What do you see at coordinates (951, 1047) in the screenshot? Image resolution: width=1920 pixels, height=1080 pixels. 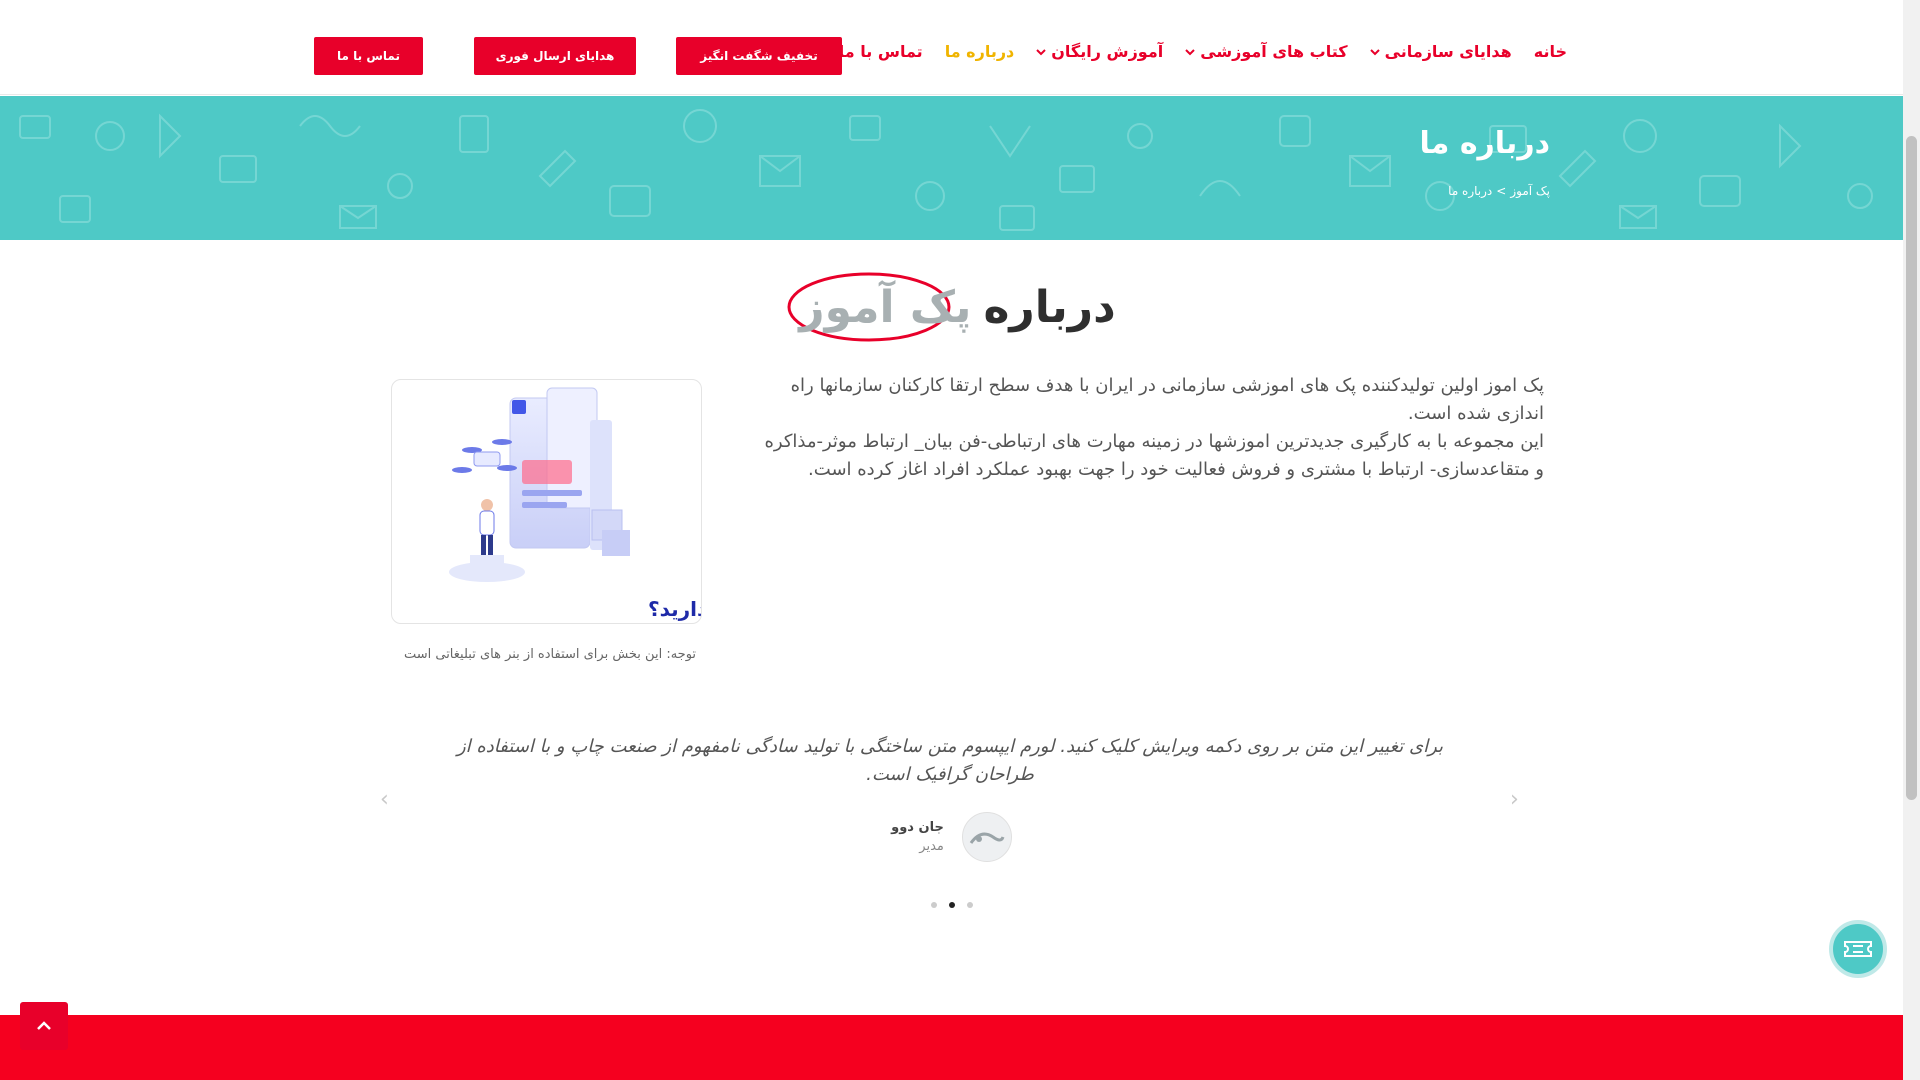 I see `site-footer` at bounding box center [951, 1047].